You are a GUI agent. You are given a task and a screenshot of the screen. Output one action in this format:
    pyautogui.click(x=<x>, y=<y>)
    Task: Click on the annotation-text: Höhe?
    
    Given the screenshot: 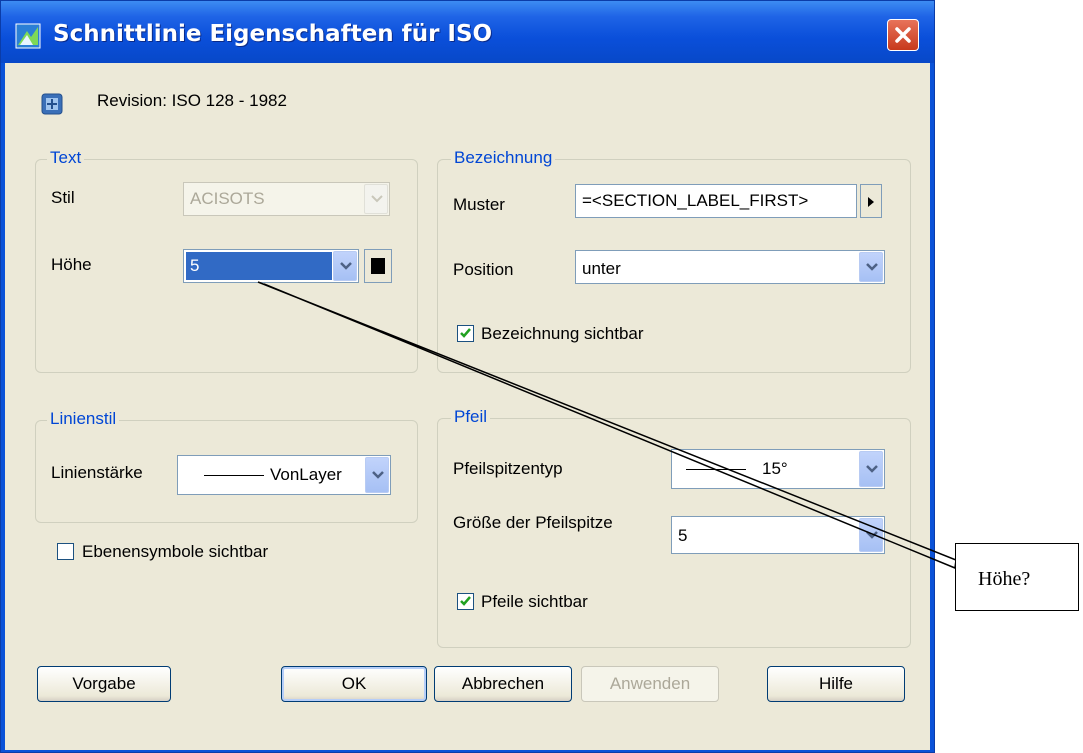 What is the action you would take?
    pyautogui.click(x=1004, y=579)
    